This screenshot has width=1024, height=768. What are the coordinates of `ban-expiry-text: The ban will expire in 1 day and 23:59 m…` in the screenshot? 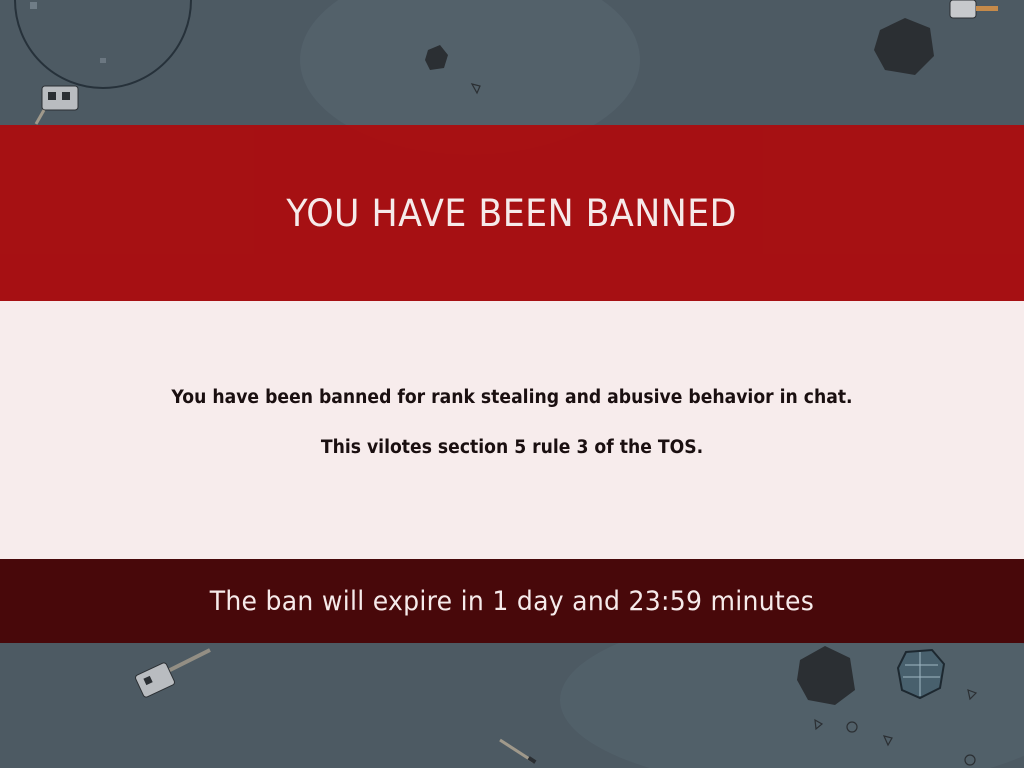 It's located at (512, 601).